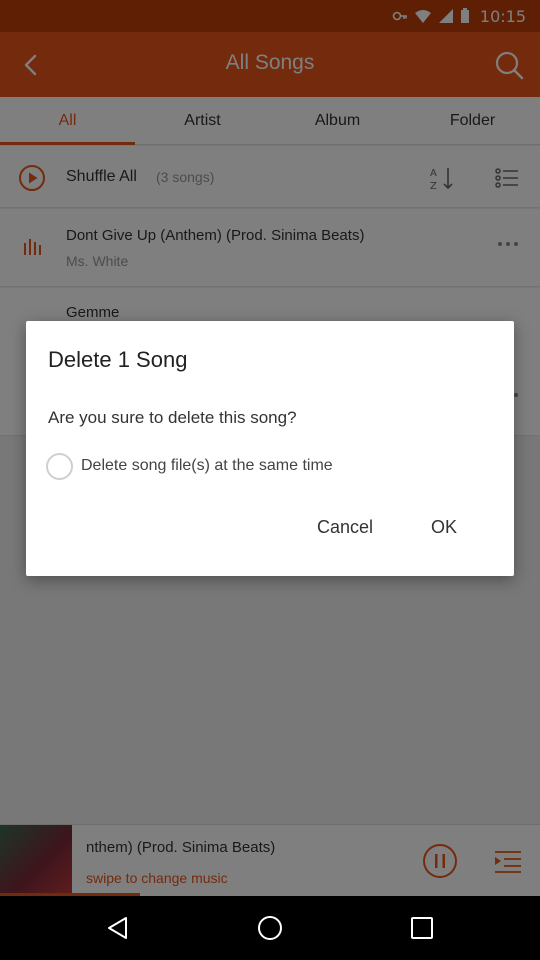 The width and height of the screenshot is (540, 960). I want to click on dialog-title: Delete 1 Song, so click(118, 359).